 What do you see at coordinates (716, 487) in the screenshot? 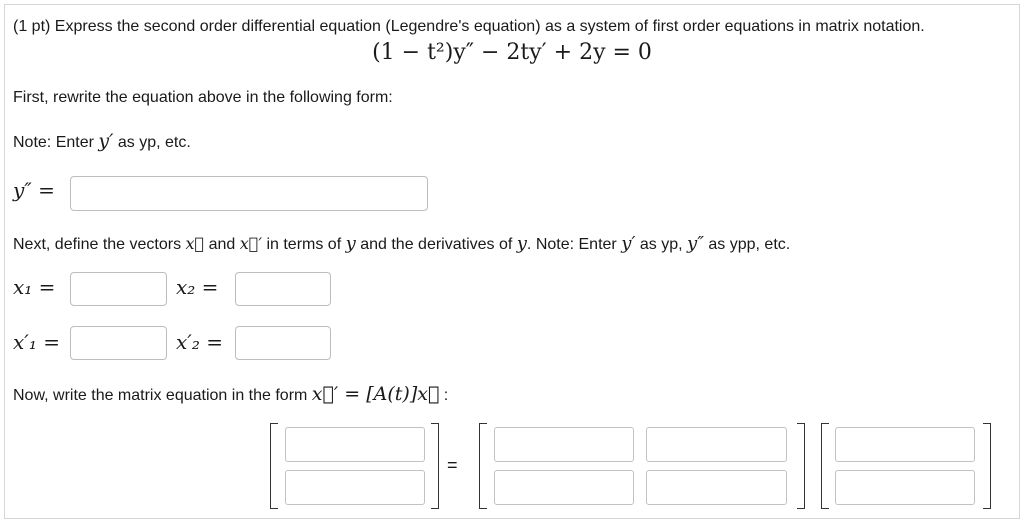
I see `matrix-a22` at bounding box center [716, 487].